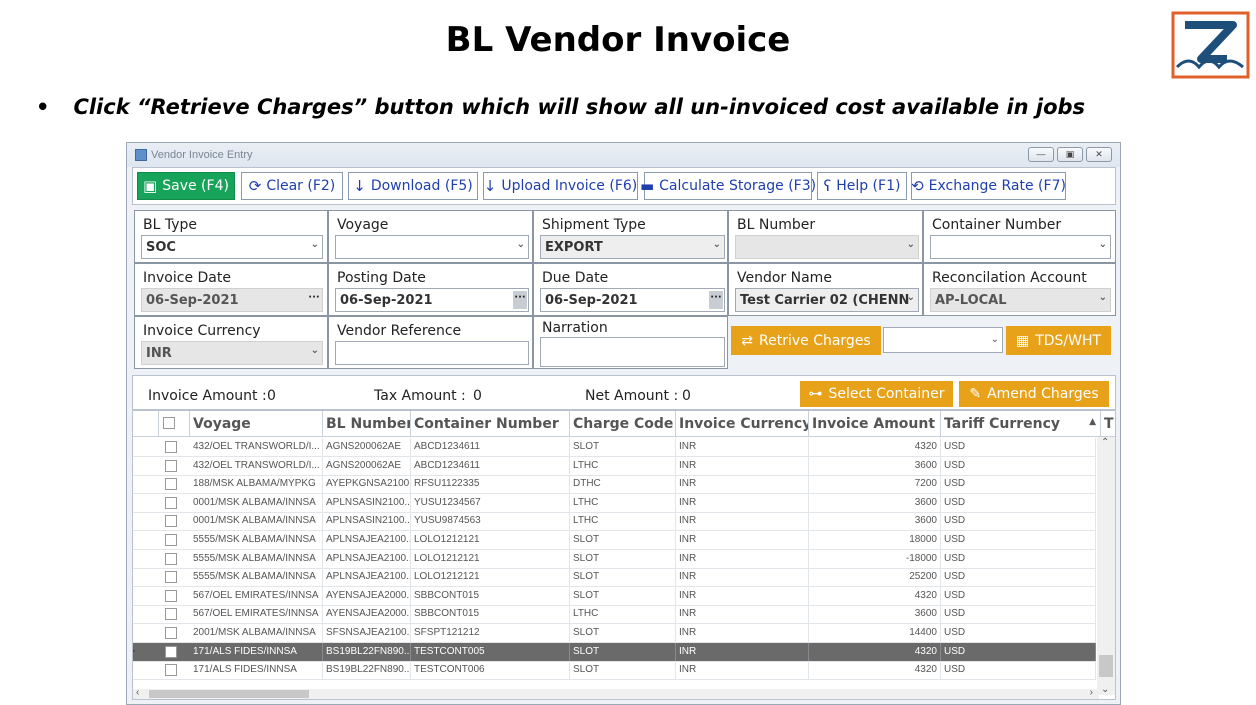  What do you see at coordinates (728, 186) in the screenshot?
I see `calculate-storage-button: ▬ Calculate Storage (F3)` at bounding box center [728, 186].